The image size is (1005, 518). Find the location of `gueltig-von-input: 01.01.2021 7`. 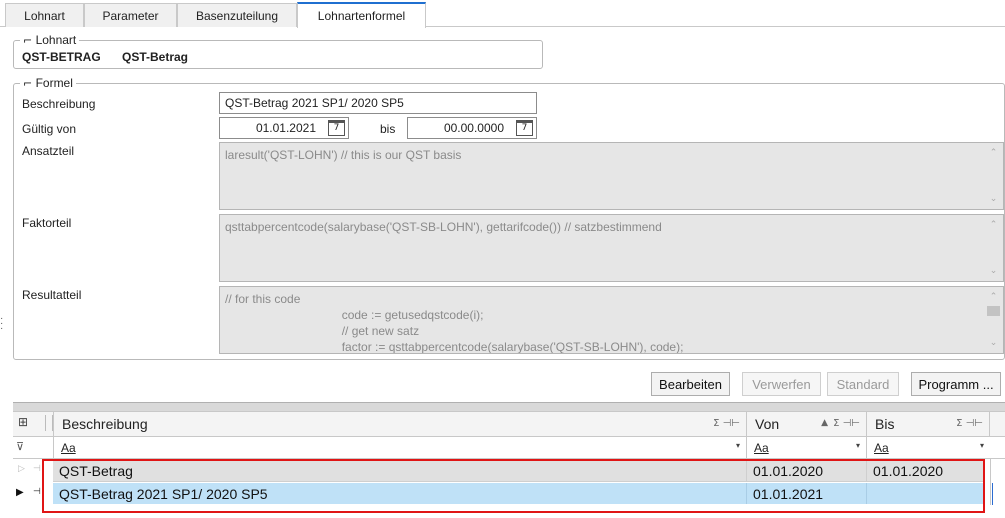

gueltig-von-input: 01.01.2021 7 is located at coordinates (284, 128).